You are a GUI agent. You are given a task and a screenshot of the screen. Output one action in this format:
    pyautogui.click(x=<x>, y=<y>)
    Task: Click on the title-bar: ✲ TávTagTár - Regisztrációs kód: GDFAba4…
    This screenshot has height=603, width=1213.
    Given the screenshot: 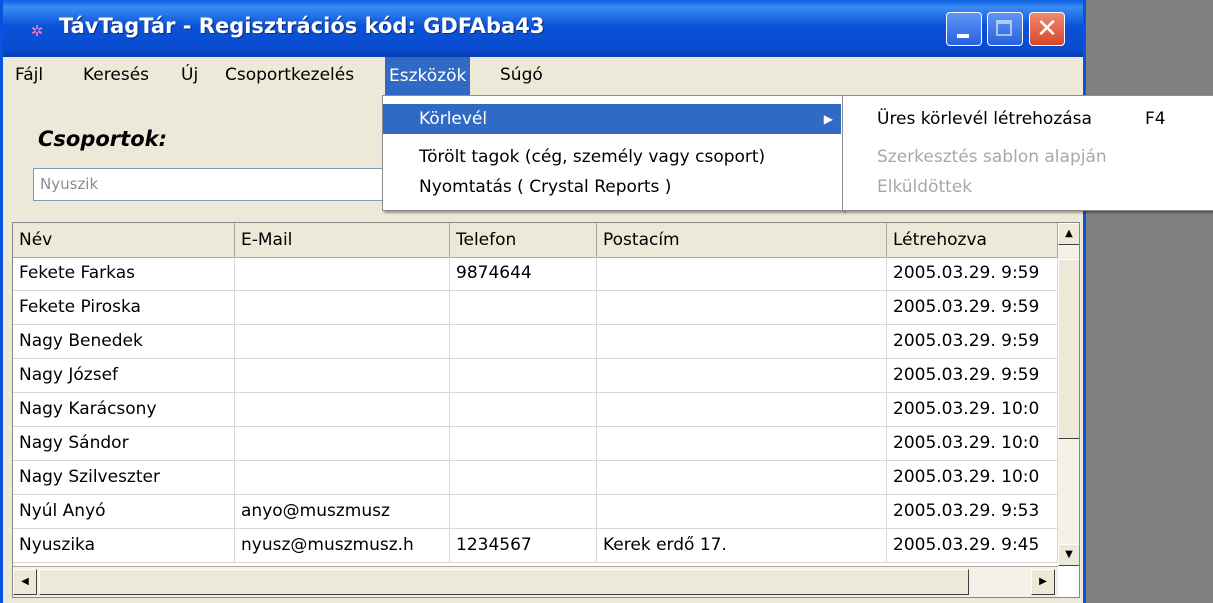 What is the action you would take?
    pyautogui.click(x=543, y=28)
    